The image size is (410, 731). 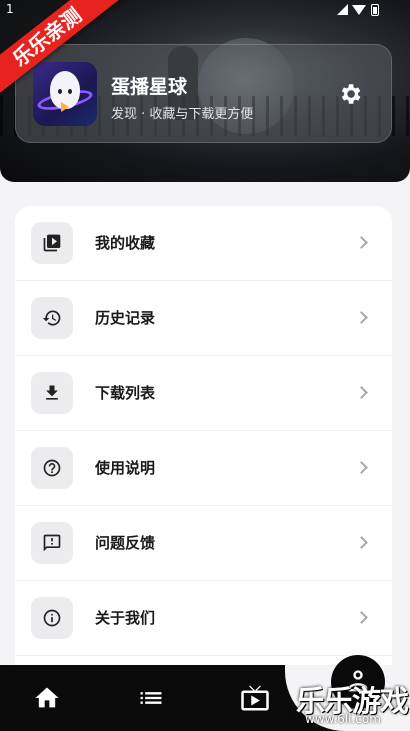 I want to click on feedback-icon, so click(x=52, y=543).